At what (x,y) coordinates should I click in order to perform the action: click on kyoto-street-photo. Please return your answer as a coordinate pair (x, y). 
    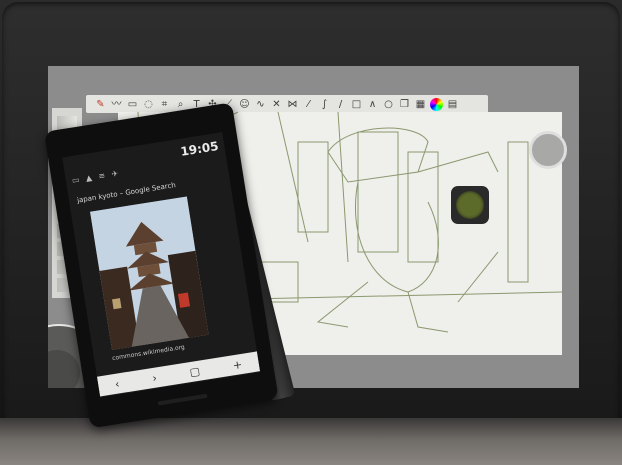
    Looking at the image, I should click on (149, 273).